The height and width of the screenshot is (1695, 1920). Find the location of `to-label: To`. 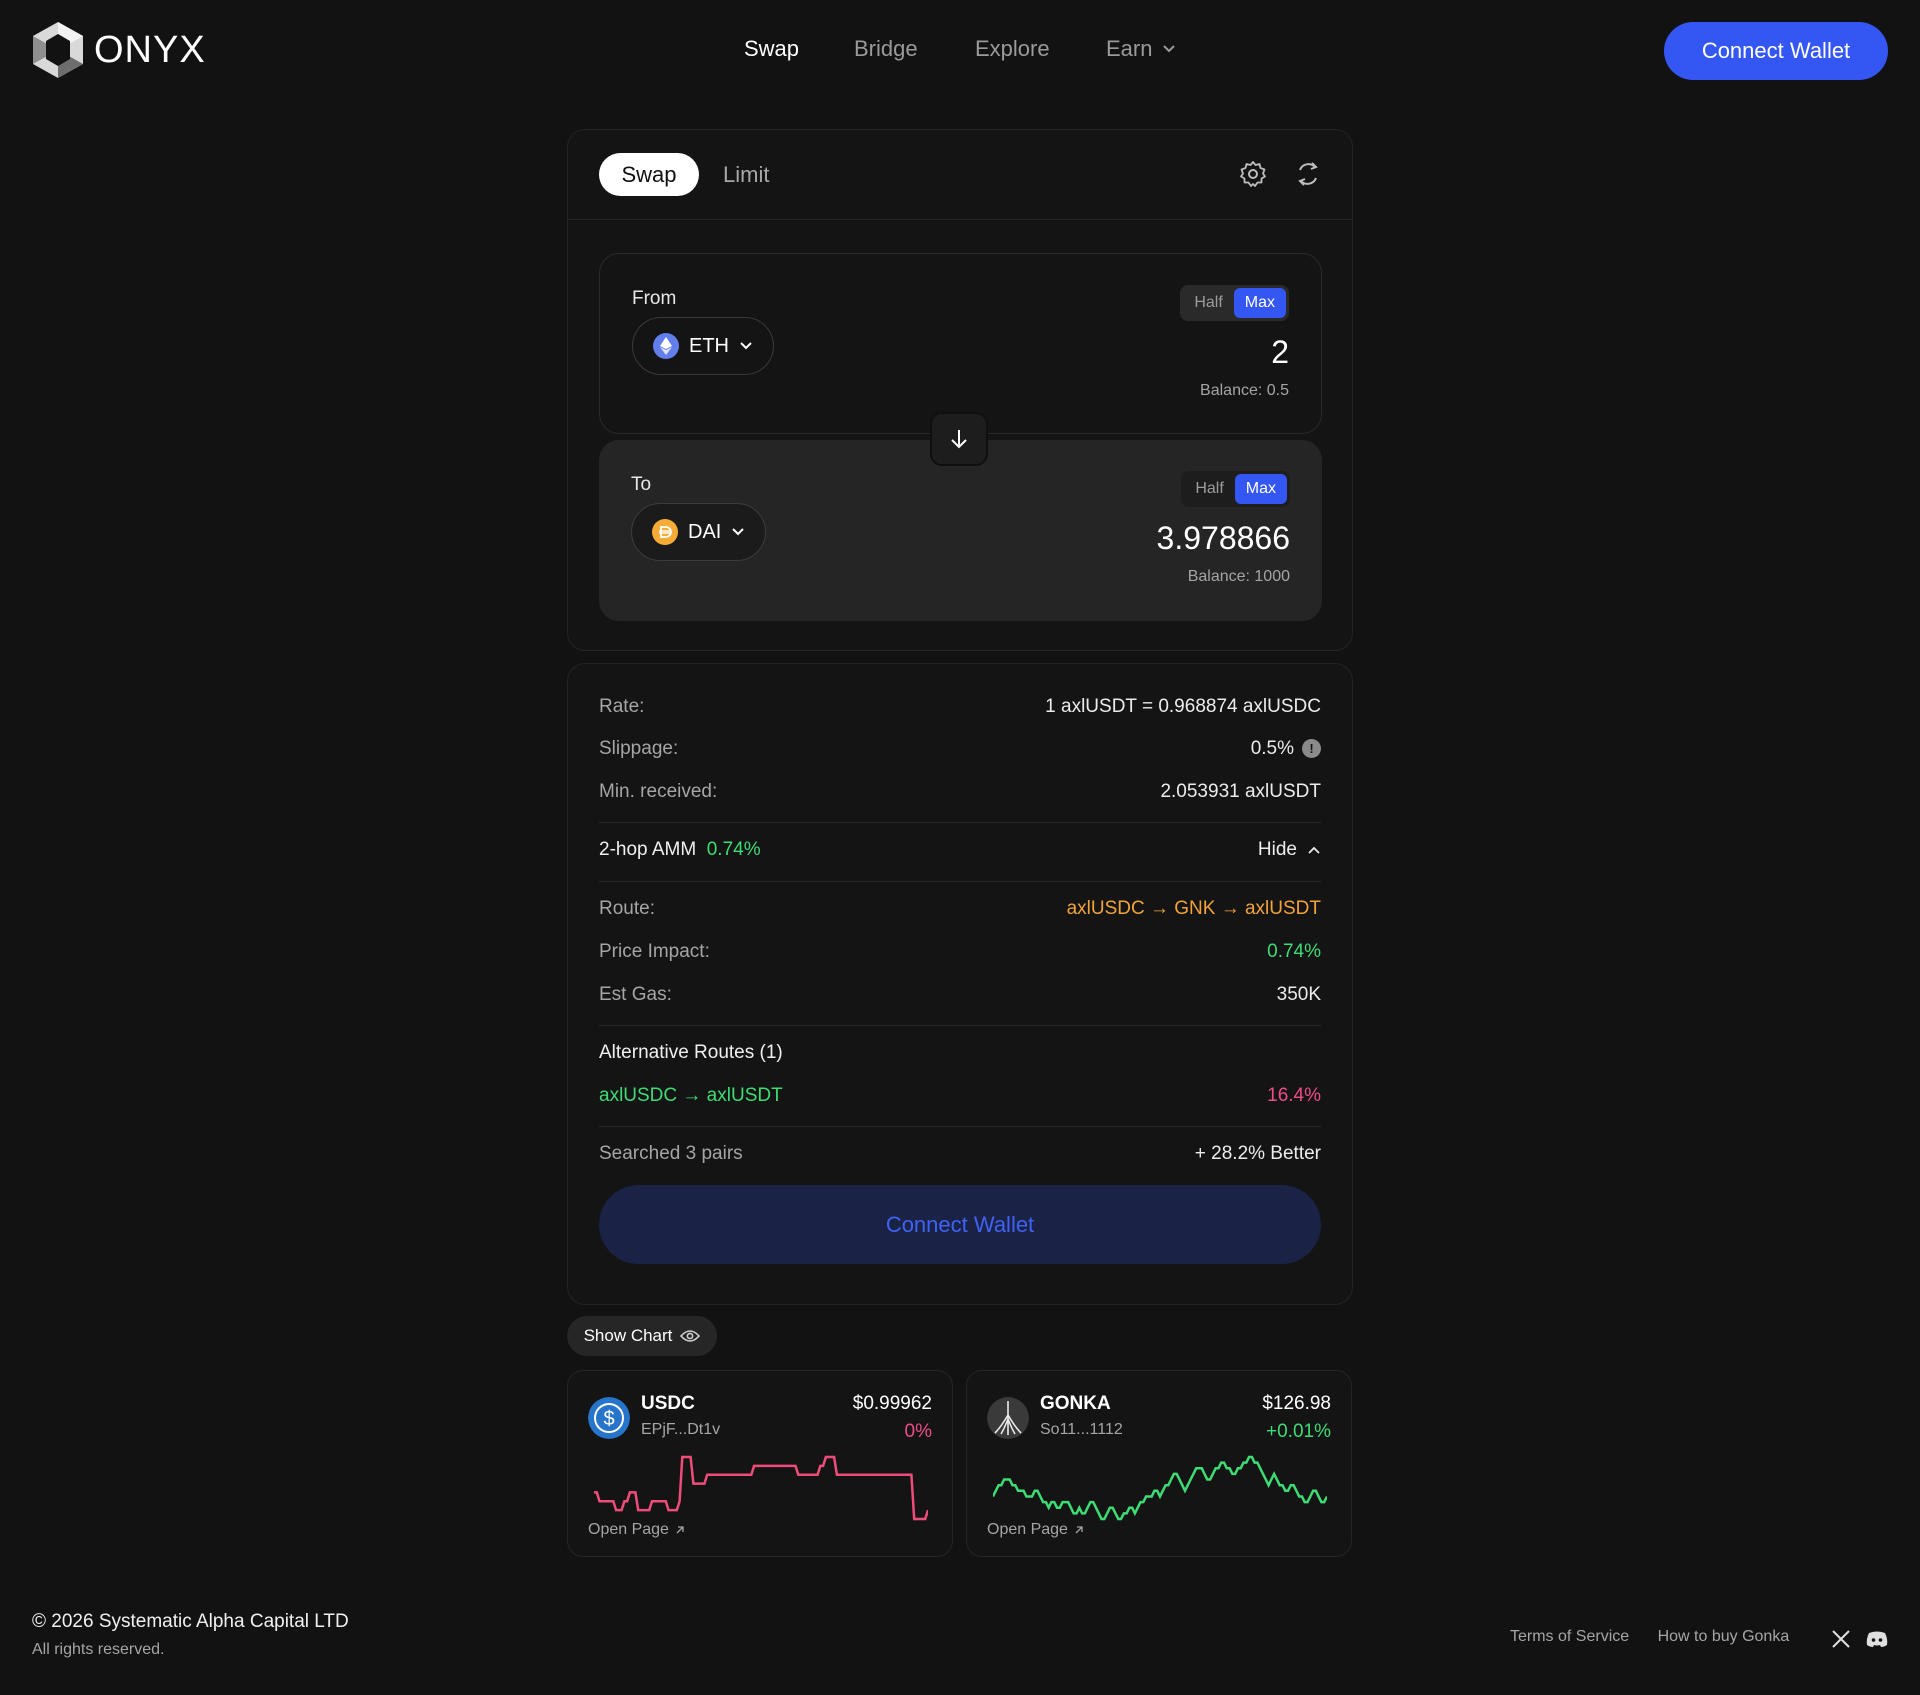

to-label: To is located at coordinates (641, 484).